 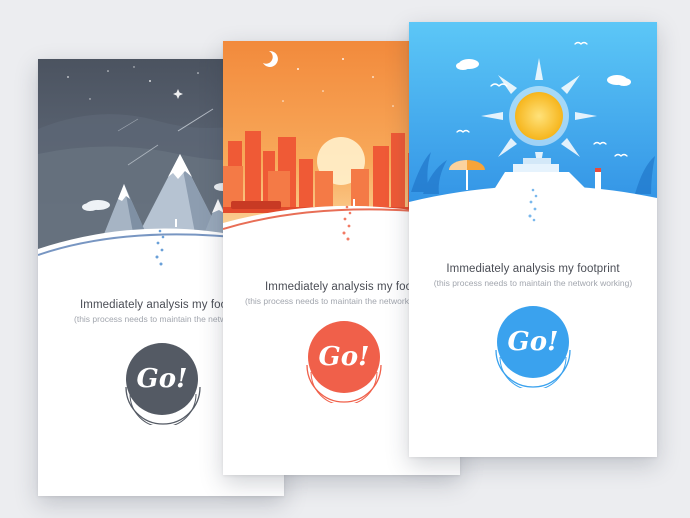 What do you see at coordinates (533, 122) in the screenshot?
I see `sunny-beach-illustration` at bounding box center [533, 122].